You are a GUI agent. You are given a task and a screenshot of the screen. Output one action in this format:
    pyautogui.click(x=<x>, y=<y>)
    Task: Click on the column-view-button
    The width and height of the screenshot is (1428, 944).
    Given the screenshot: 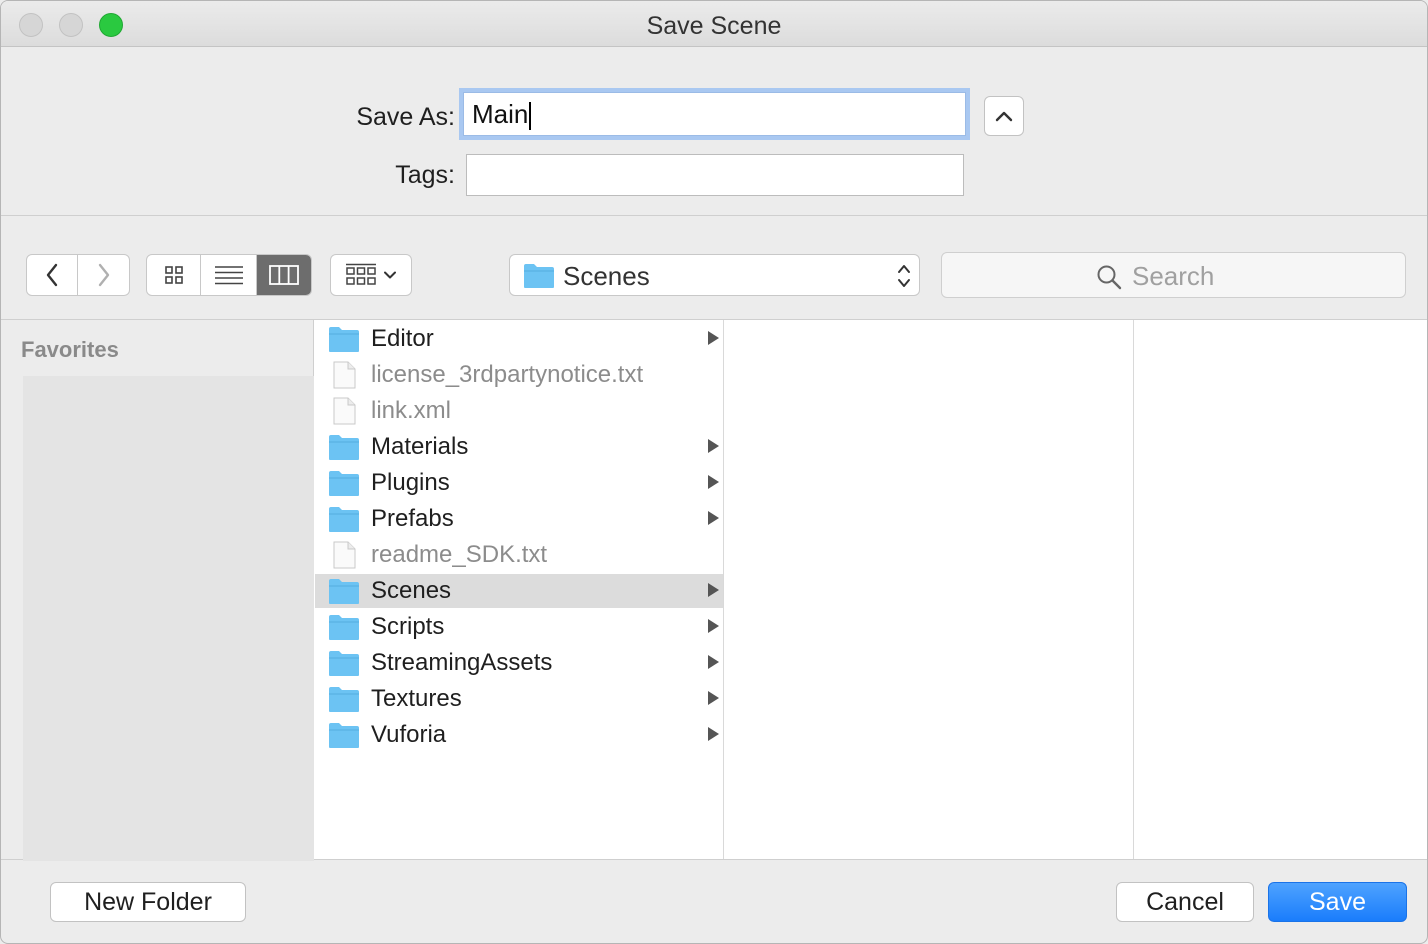 What is the action you would take?
    pyautogui.click(x=283, y=275)
    